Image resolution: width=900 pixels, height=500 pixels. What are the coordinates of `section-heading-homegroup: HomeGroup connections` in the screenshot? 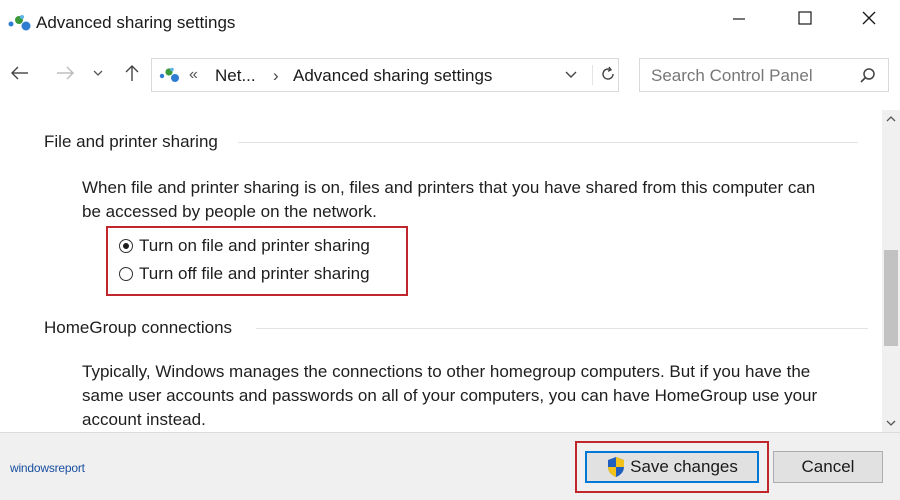 It's located at (138, 327).